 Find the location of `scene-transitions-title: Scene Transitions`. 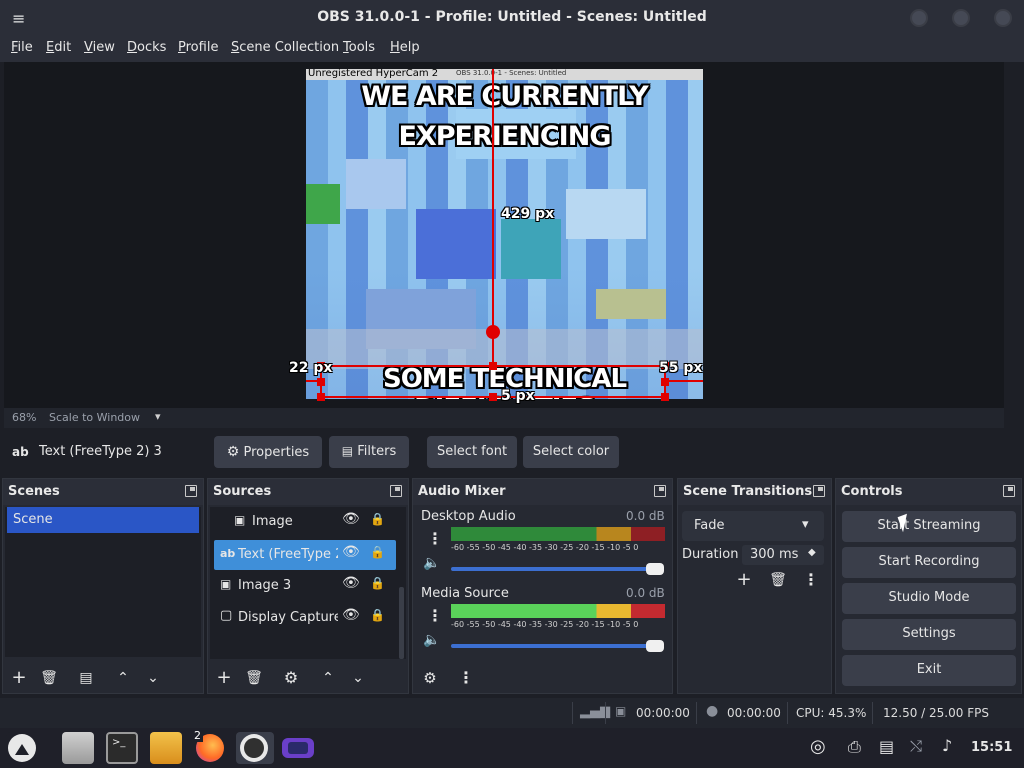

scene-transitions-title: Scene Transitions is located at coordinates (748, 491).